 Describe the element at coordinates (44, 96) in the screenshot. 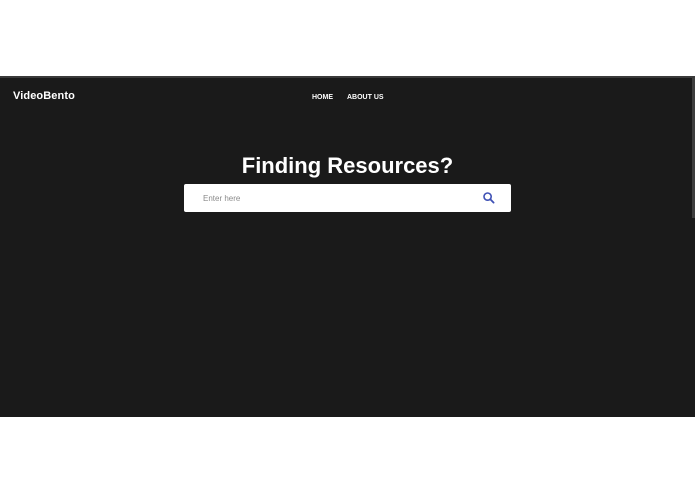

I see `brand-logo: VideoBento` at that location.